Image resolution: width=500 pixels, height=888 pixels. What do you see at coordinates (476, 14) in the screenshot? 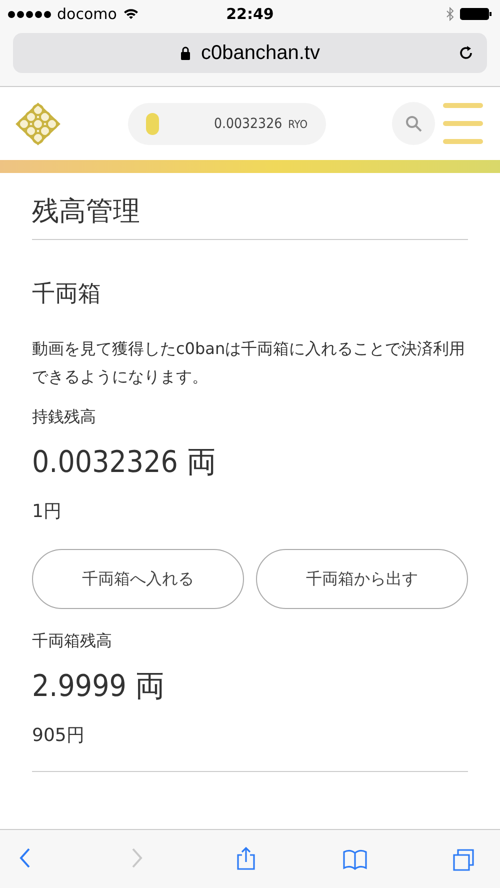
I see `battery-icon` at bounding box center [476, 14].